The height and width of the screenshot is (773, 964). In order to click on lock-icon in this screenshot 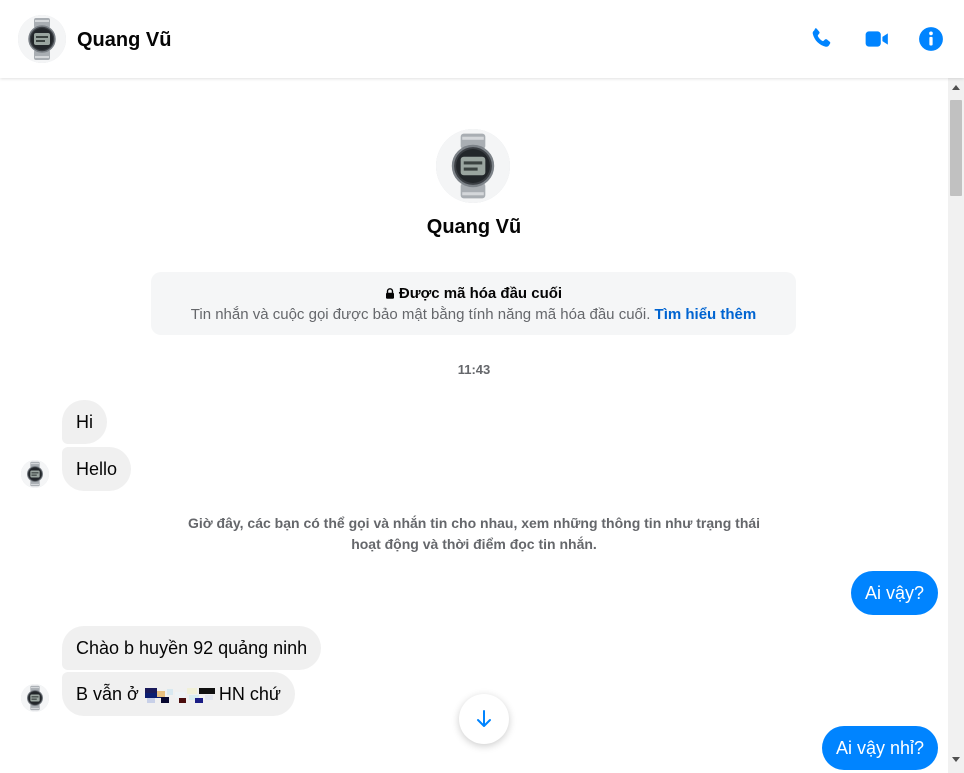, I will do `click(389, 293)`.